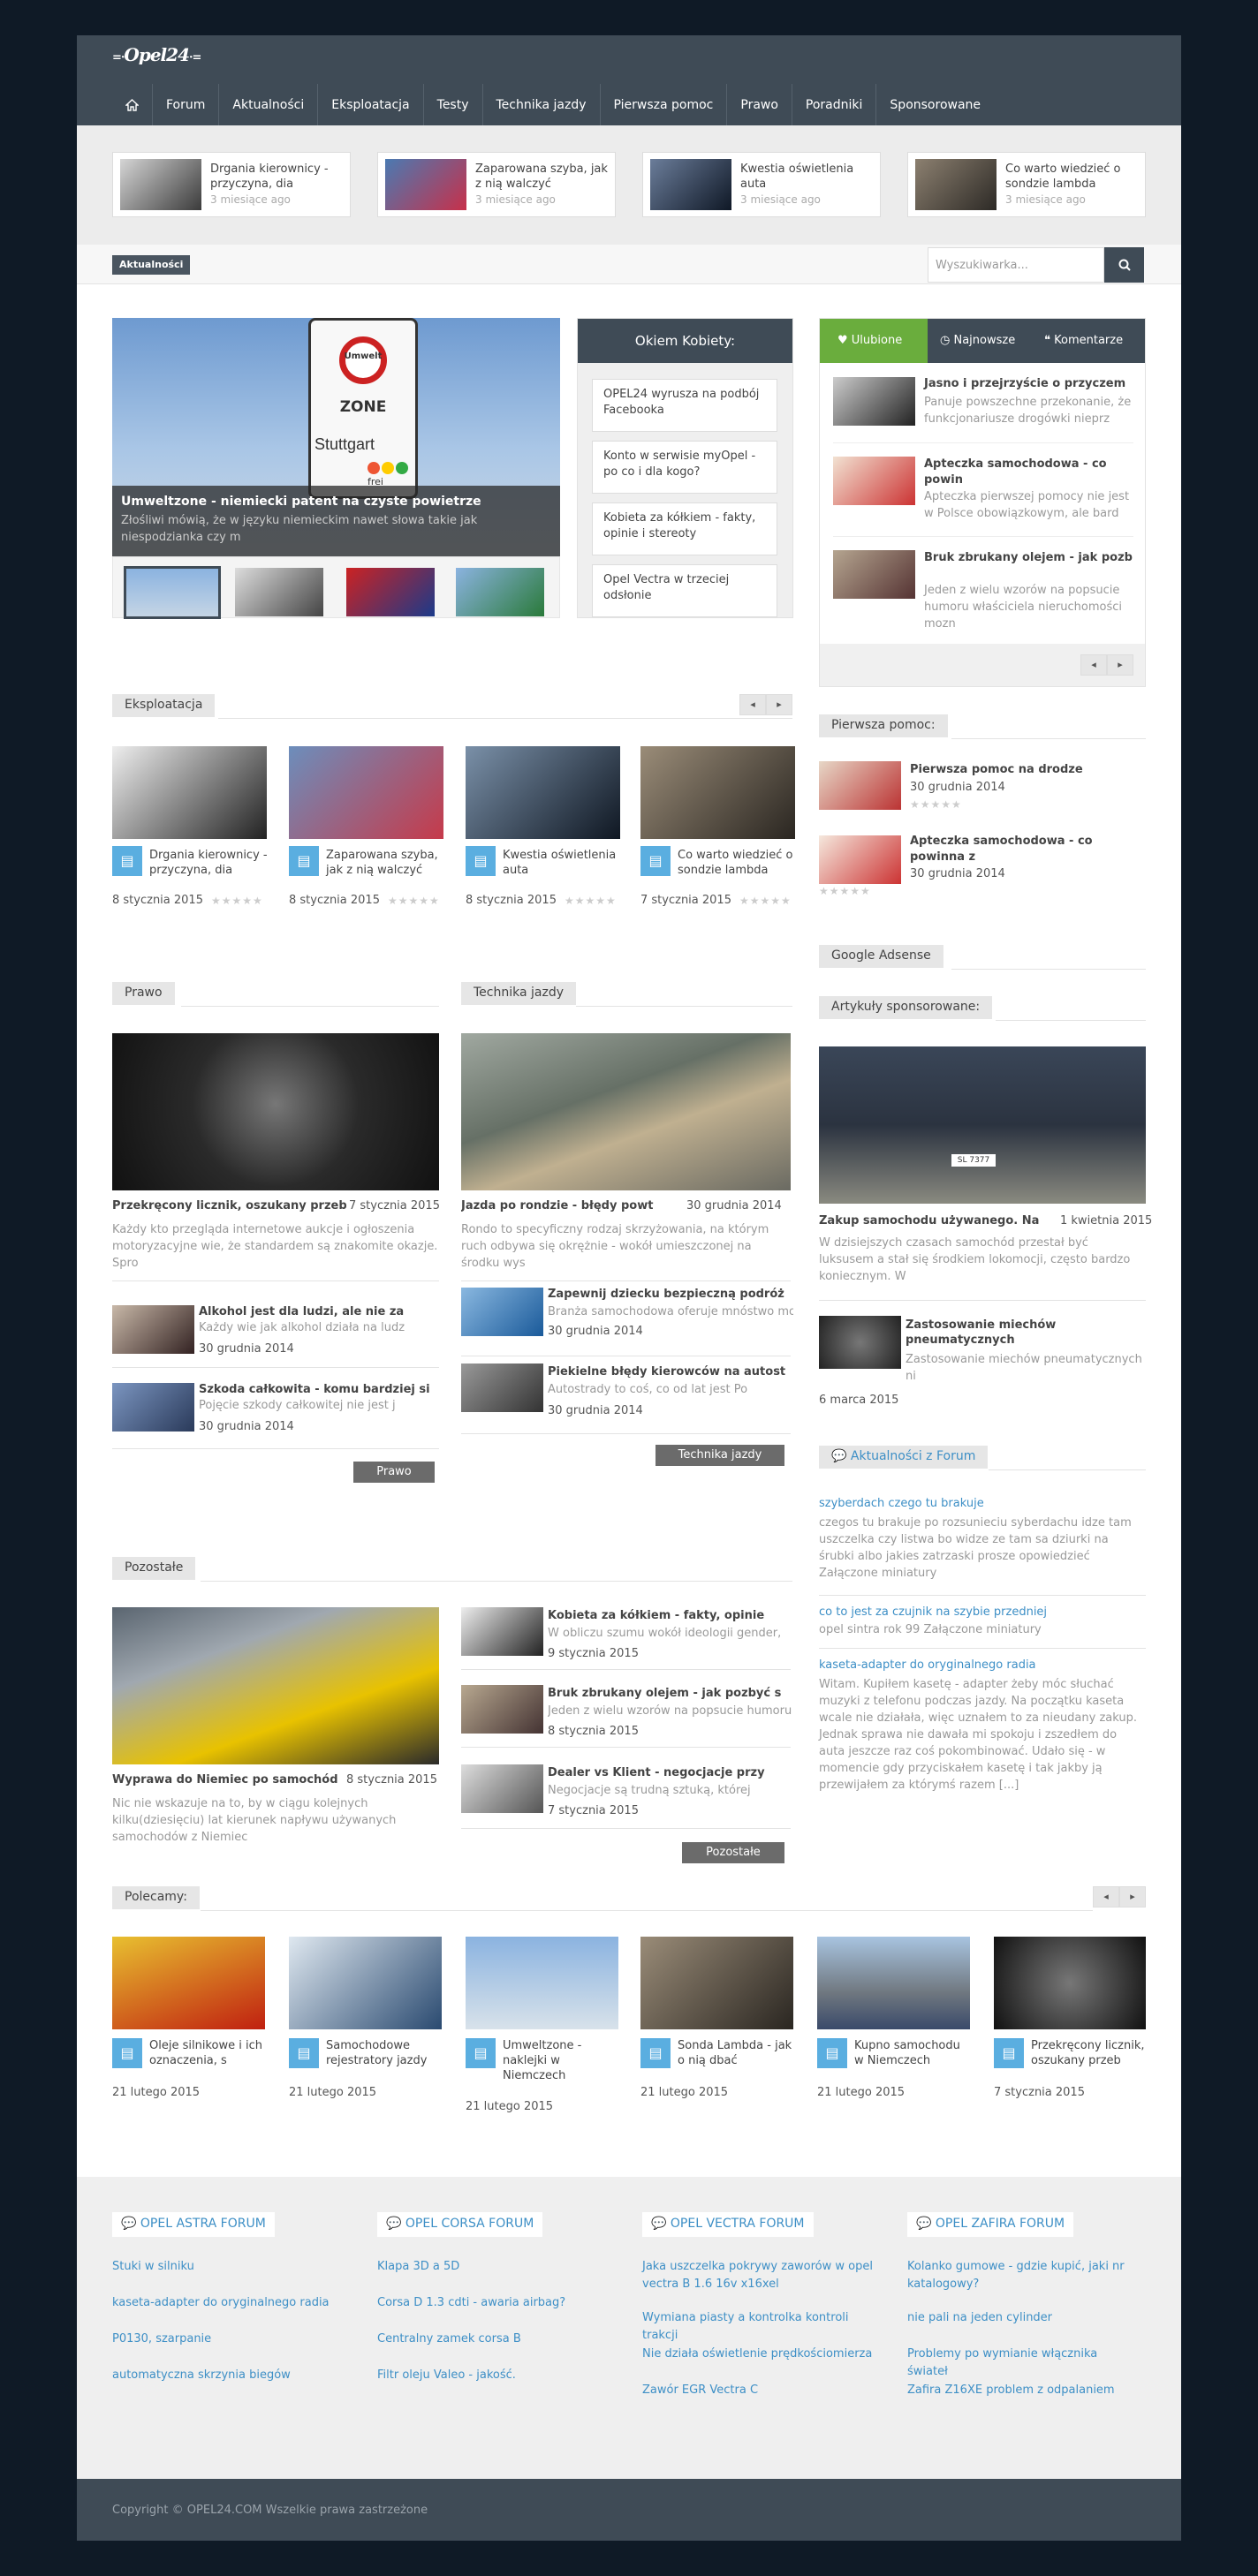 Image resolution: width=1258 pixels, height=2576 pixels. Describe the element at coordinates (446, 2375) in the screenshot. I see `footer-link: Filtr oleju Valeo - jakość.` at that location.